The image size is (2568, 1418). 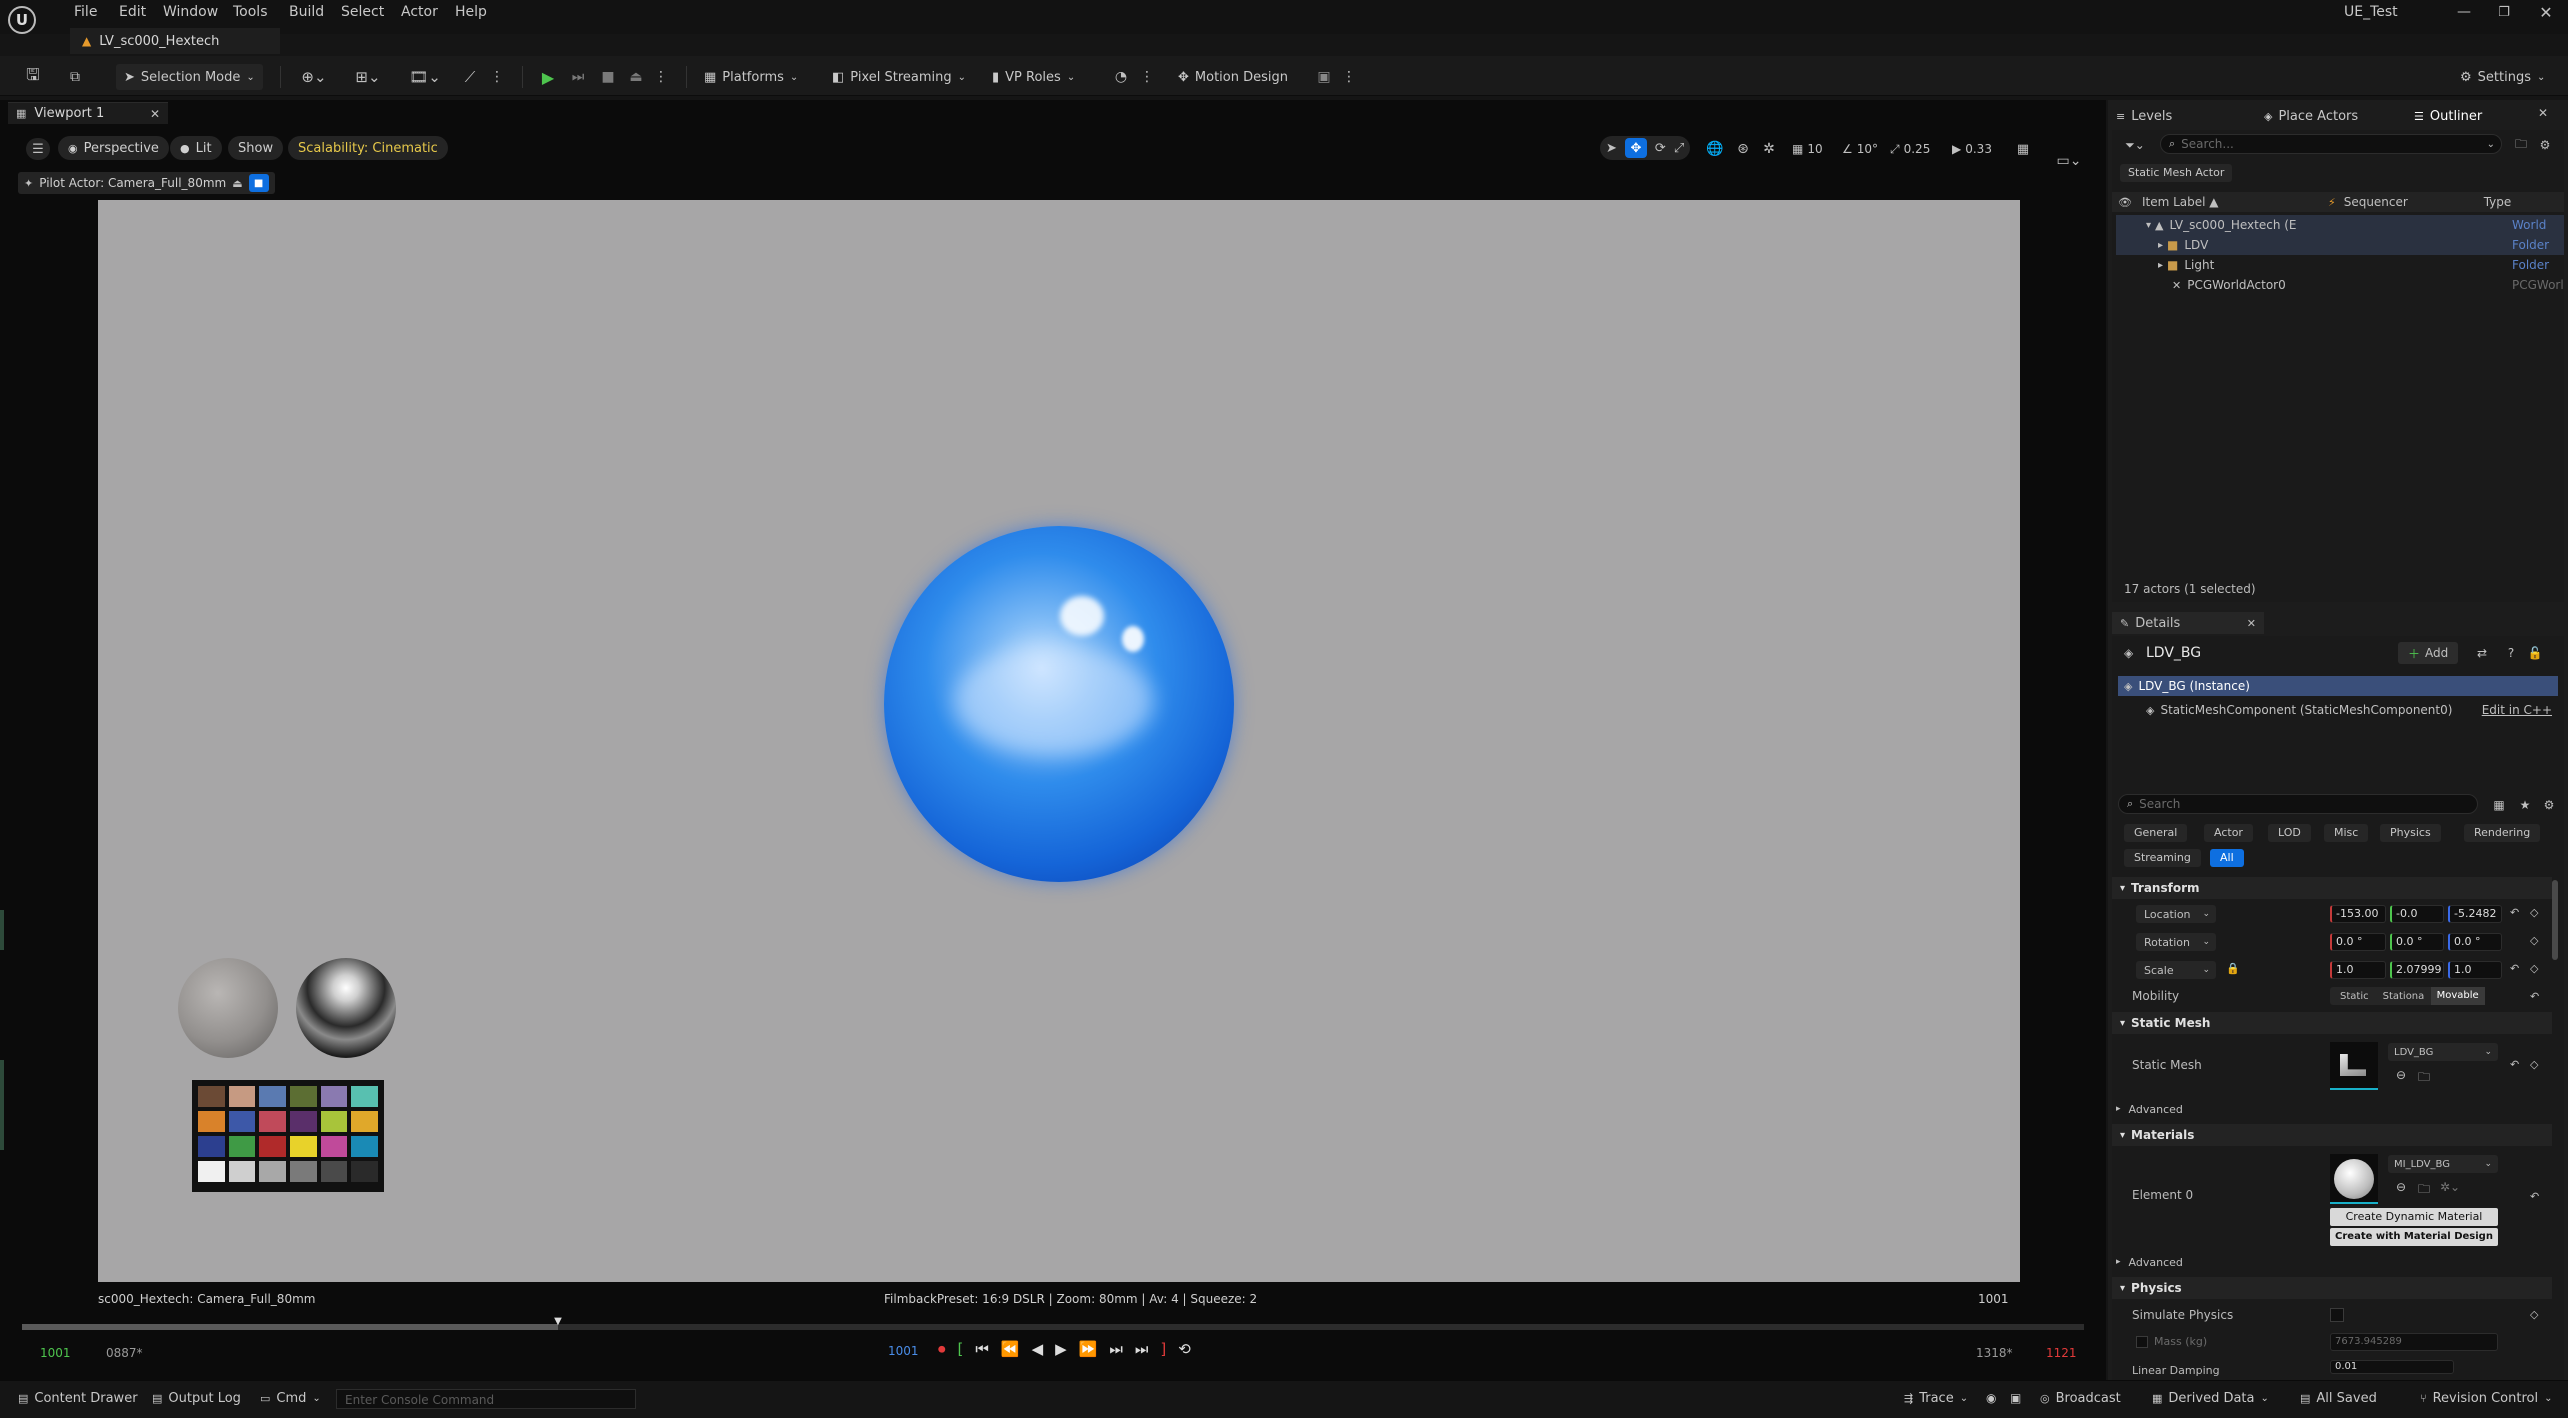 I want to click on visibility-icon: 👁, so click(x=2125, y=202).